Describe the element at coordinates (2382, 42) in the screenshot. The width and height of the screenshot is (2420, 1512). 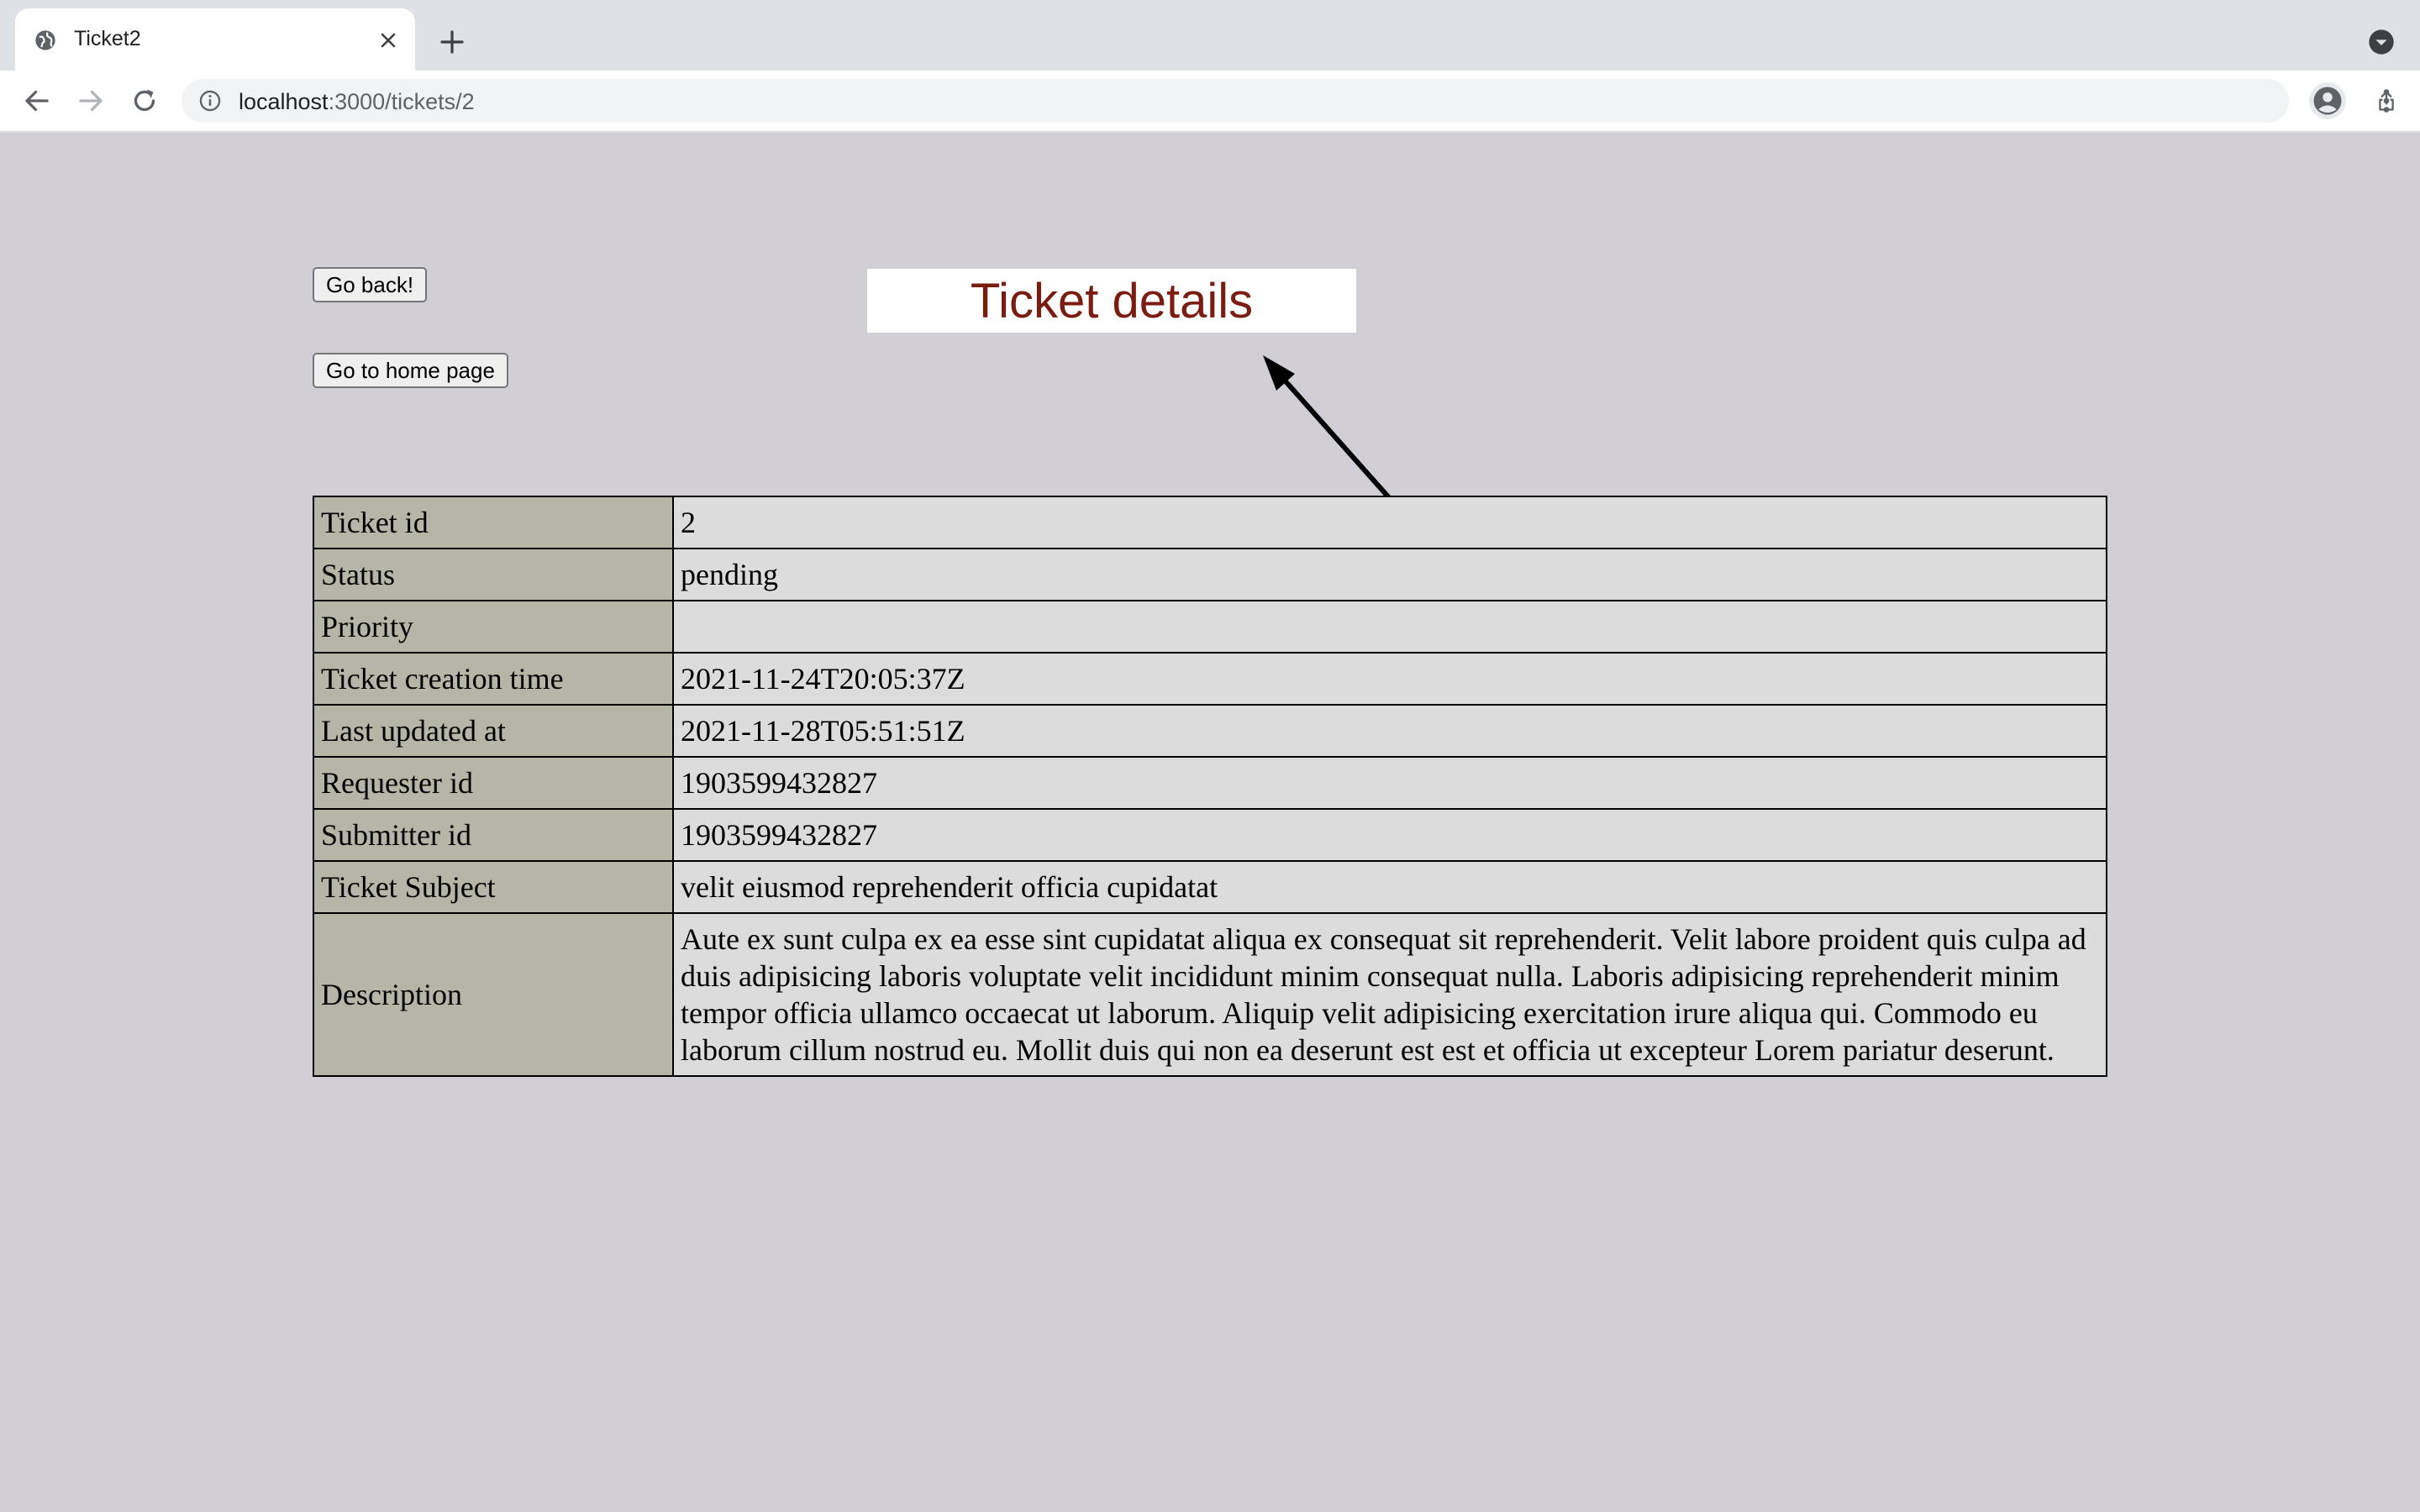
I see `tab-search-icon` at that location.